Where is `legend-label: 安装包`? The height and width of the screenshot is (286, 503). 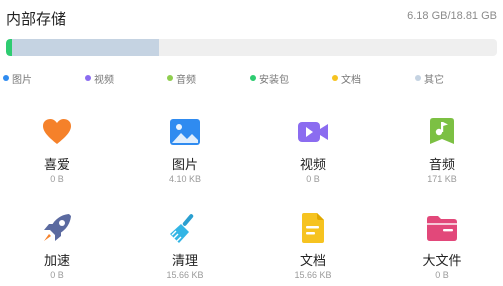
legend-label: 安装包 is located at coordinates (274, 80).